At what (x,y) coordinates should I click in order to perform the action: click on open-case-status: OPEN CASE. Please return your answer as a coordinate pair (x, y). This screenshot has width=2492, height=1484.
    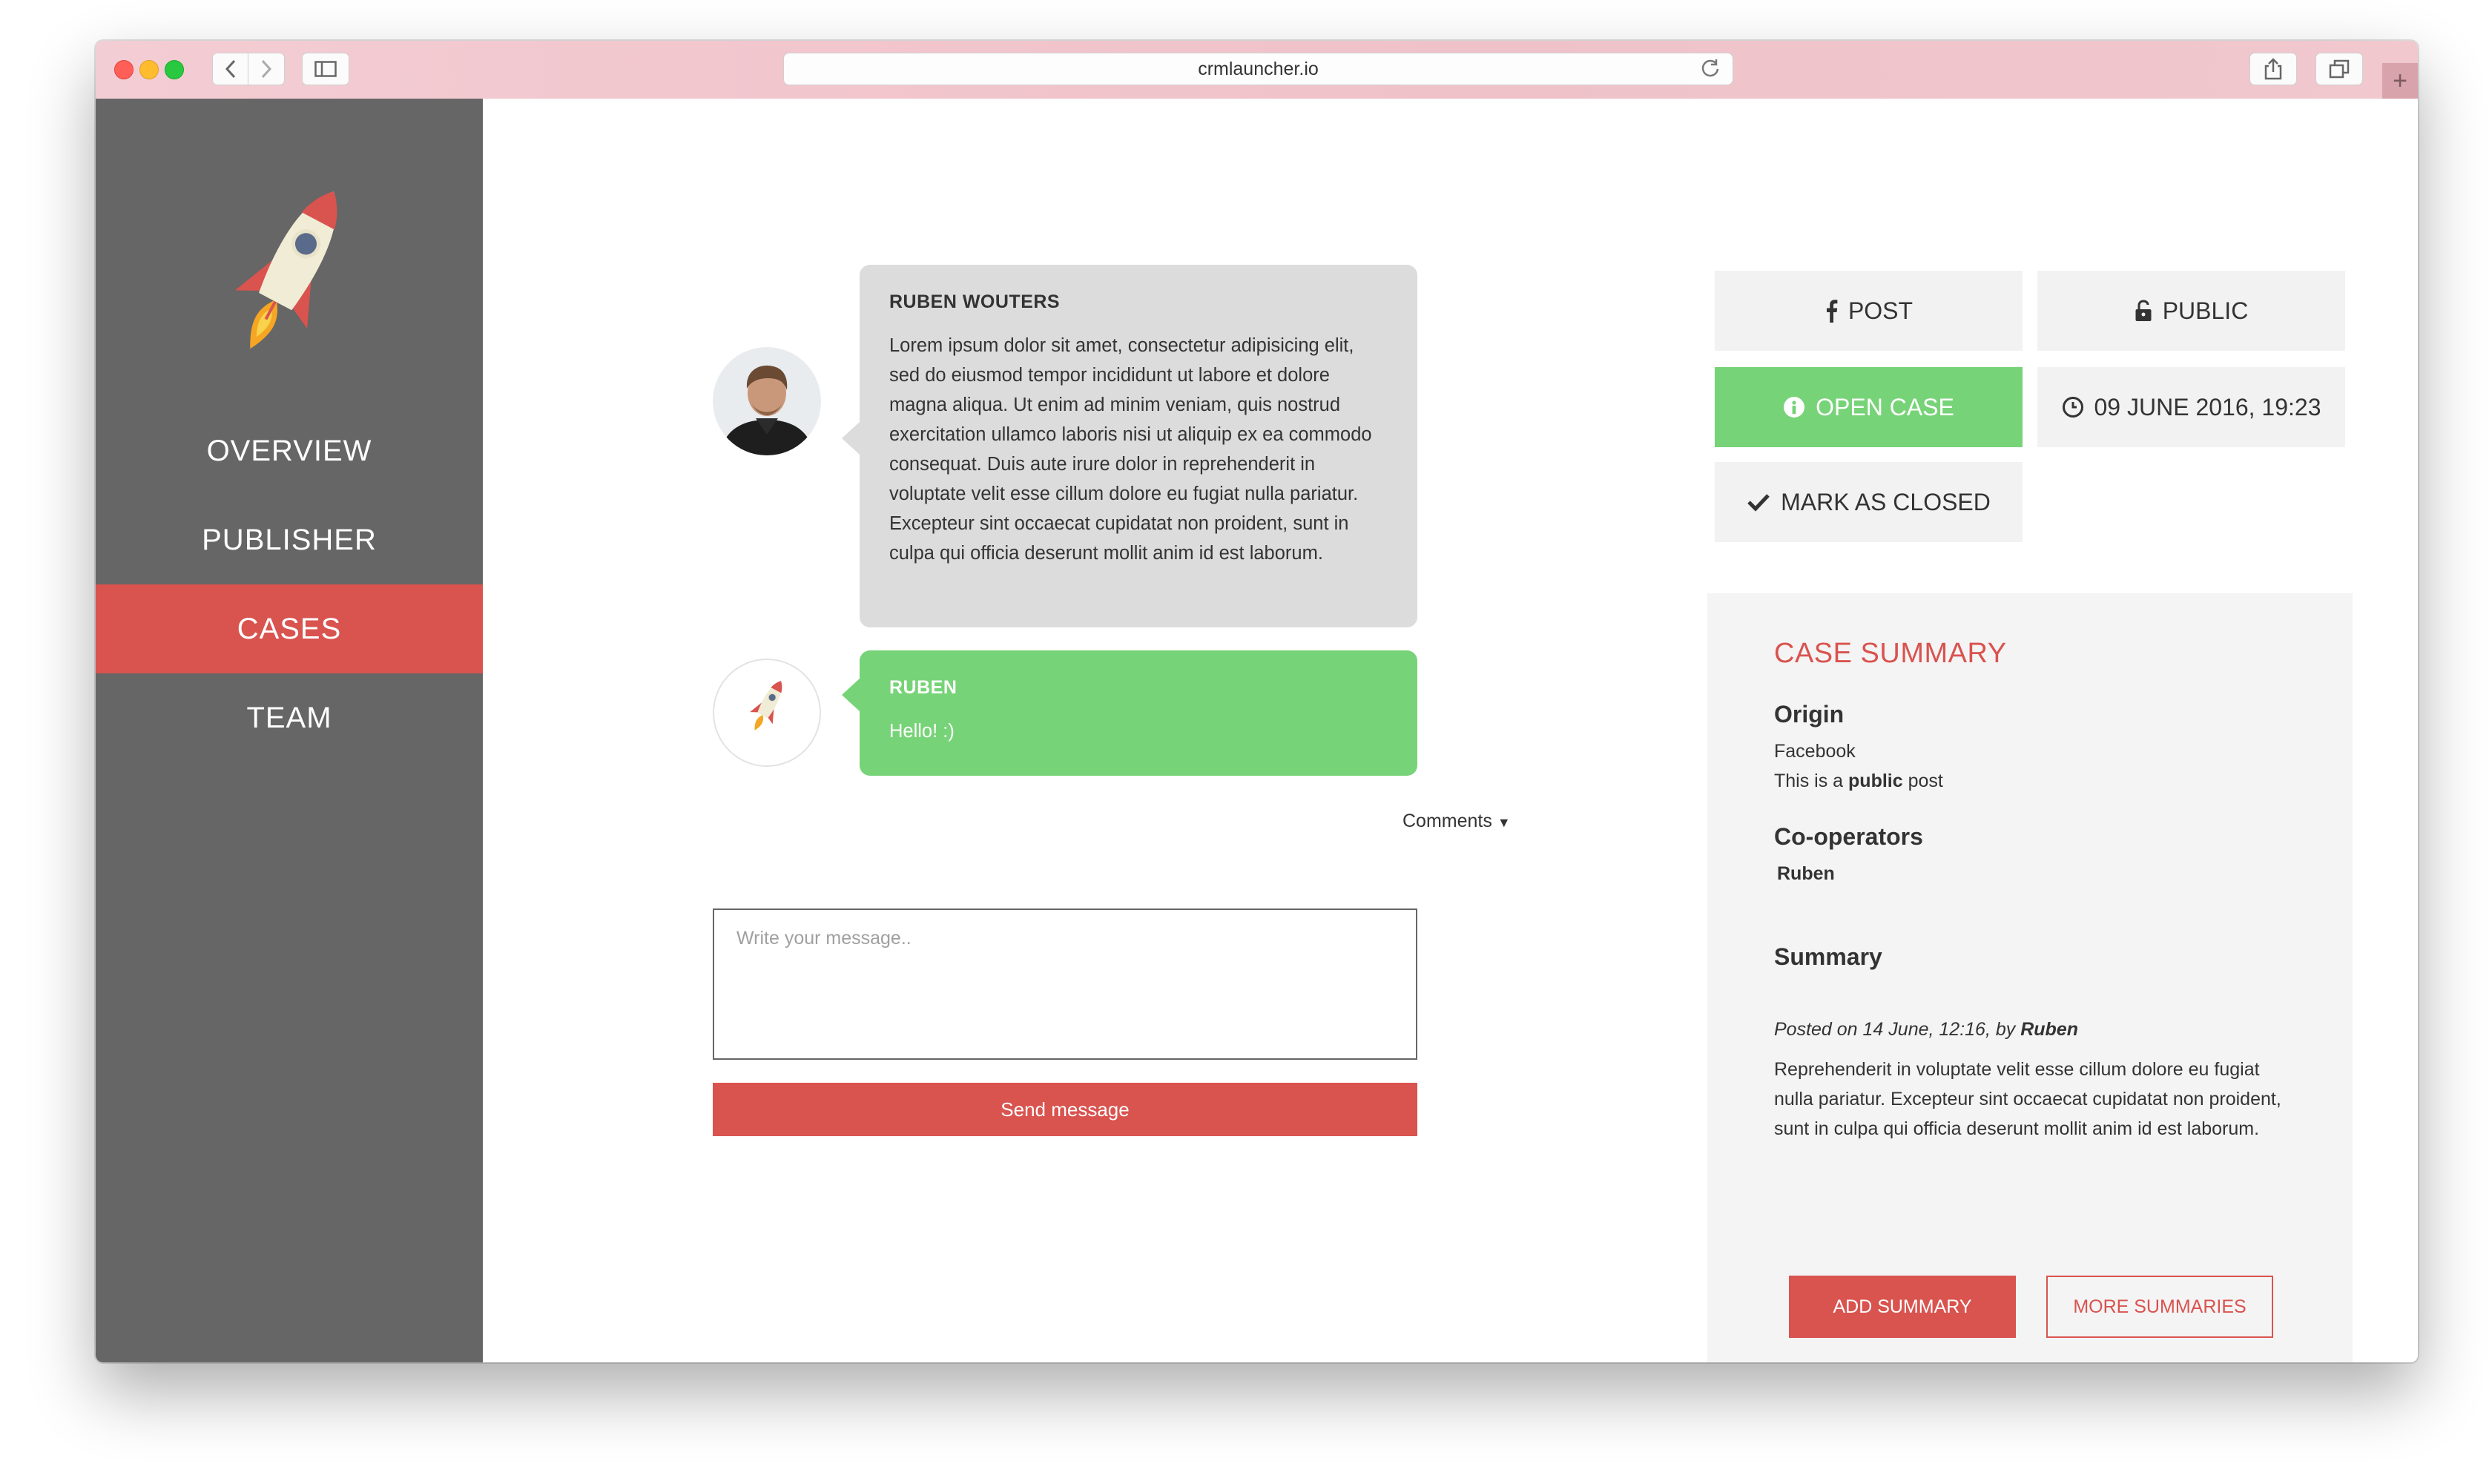
    Looking at the image, I should click on (1869, 407).